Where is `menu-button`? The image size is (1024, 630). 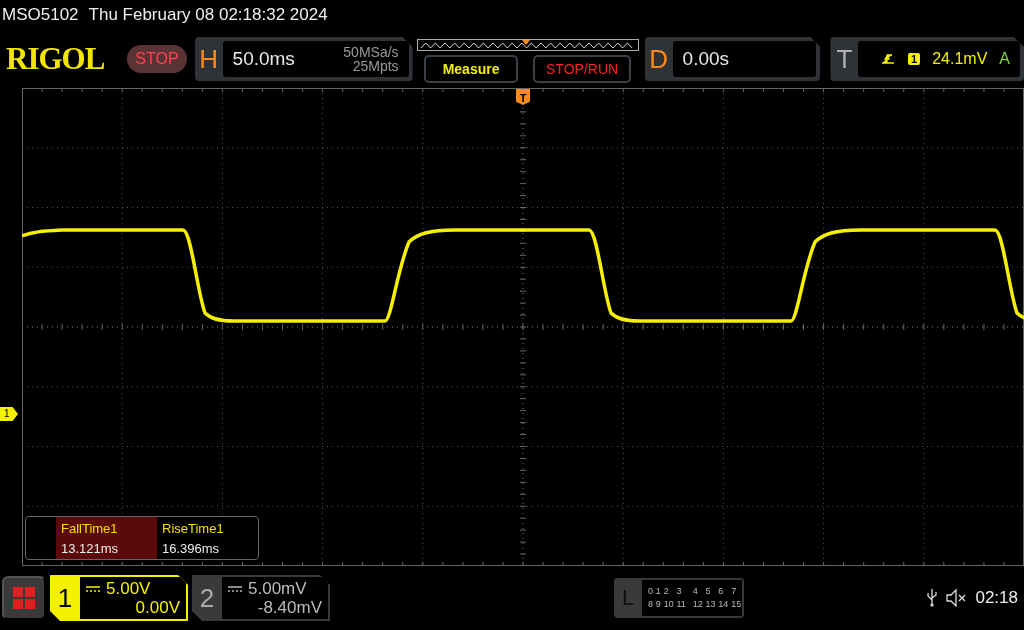
menu-button is located at coordinates (24, 598).